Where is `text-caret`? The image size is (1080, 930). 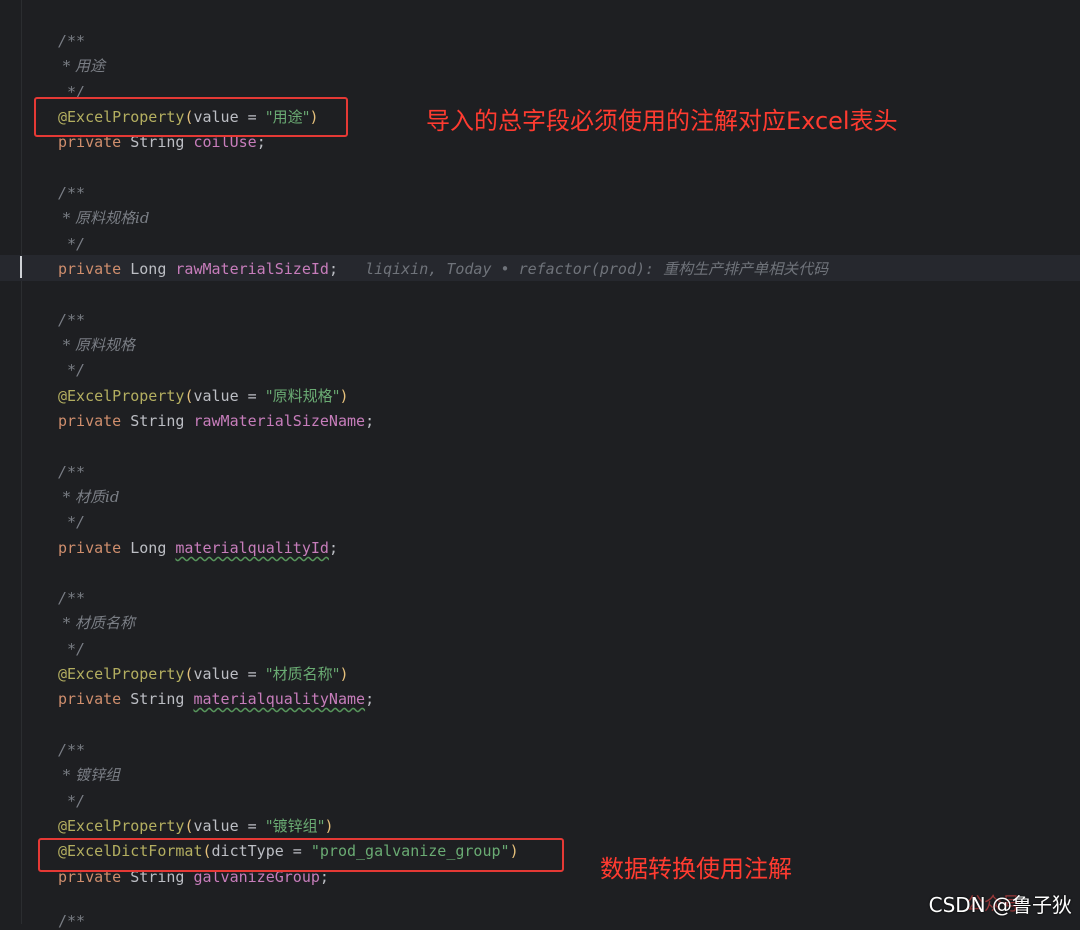 text-caret is located at coordinates (21, 267).